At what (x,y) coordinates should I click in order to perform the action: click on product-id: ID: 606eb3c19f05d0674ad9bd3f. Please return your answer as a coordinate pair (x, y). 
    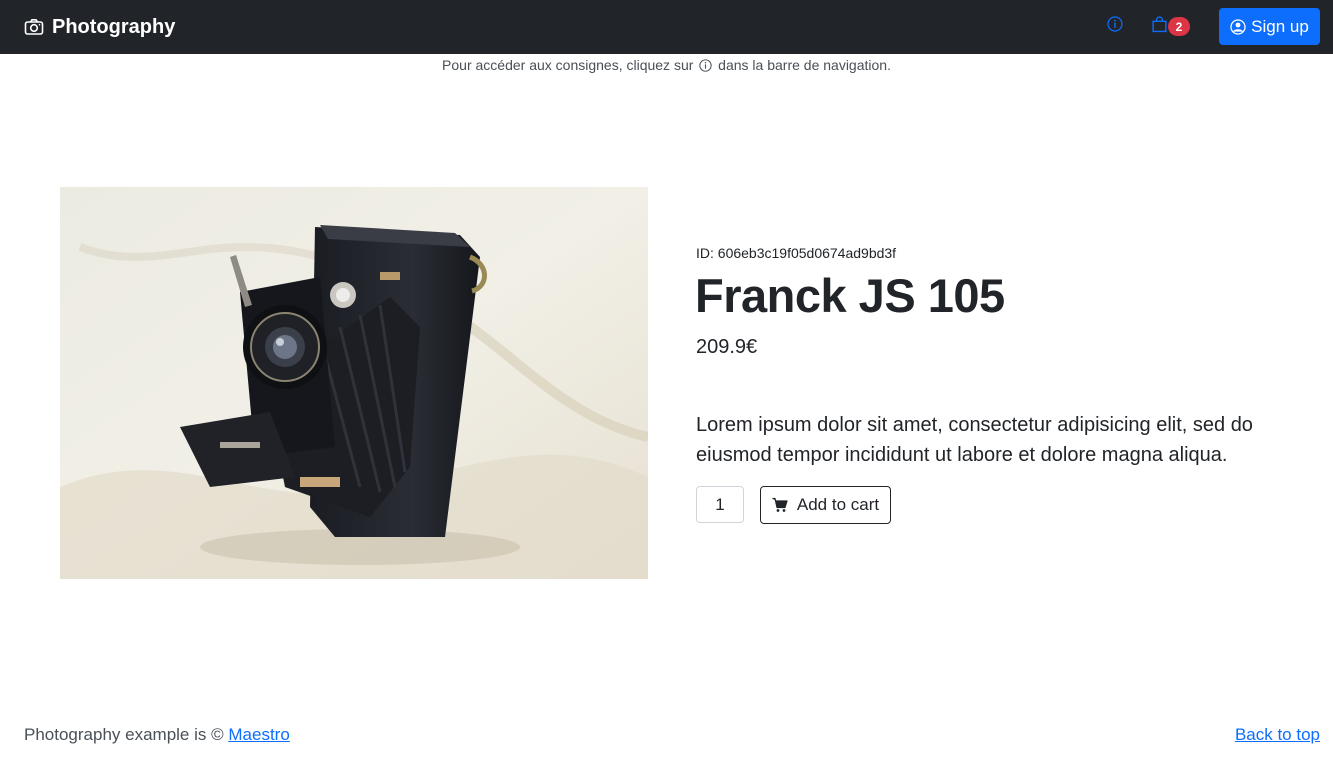
    Looking at the image, I should click on (796, 253).